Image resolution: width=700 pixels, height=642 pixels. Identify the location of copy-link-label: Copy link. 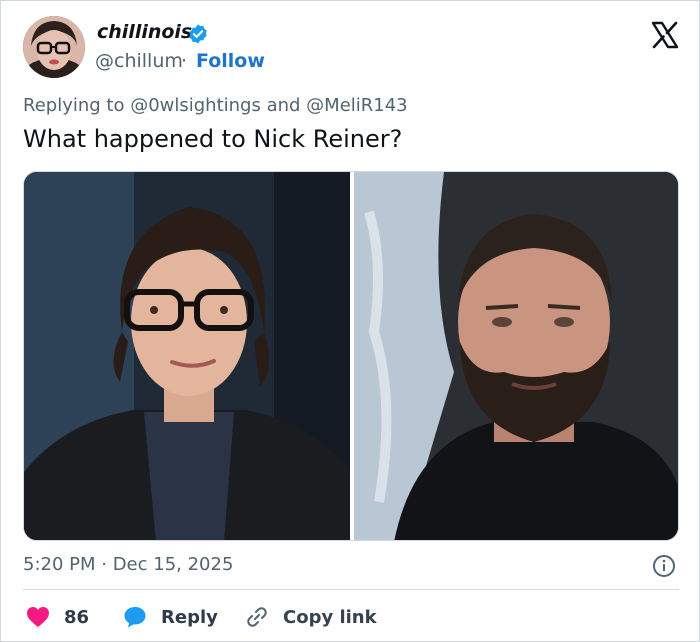
(330, 617).